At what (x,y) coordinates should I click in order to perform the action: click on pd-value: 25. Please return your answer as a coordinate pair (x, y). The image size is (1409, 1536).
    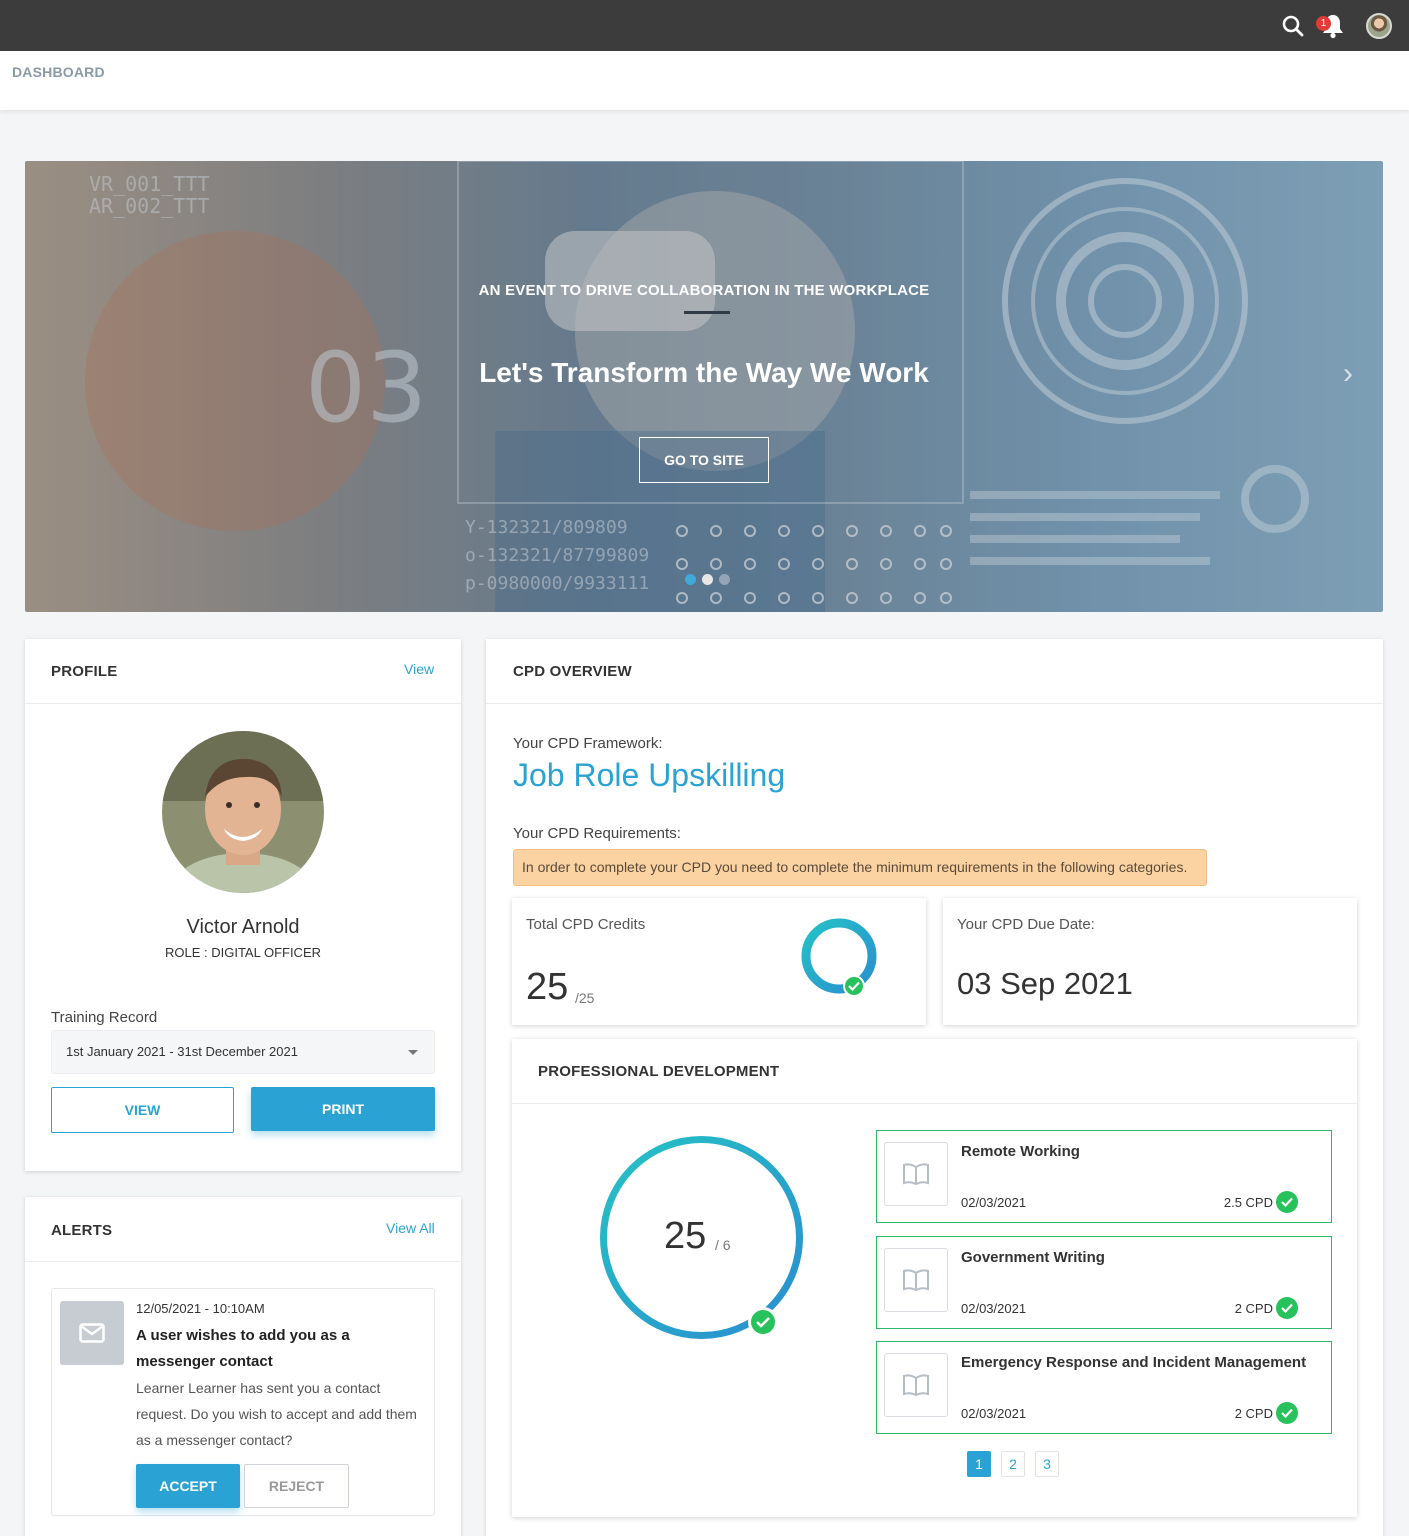
    Looking at the image, I should click on (685, 1236).